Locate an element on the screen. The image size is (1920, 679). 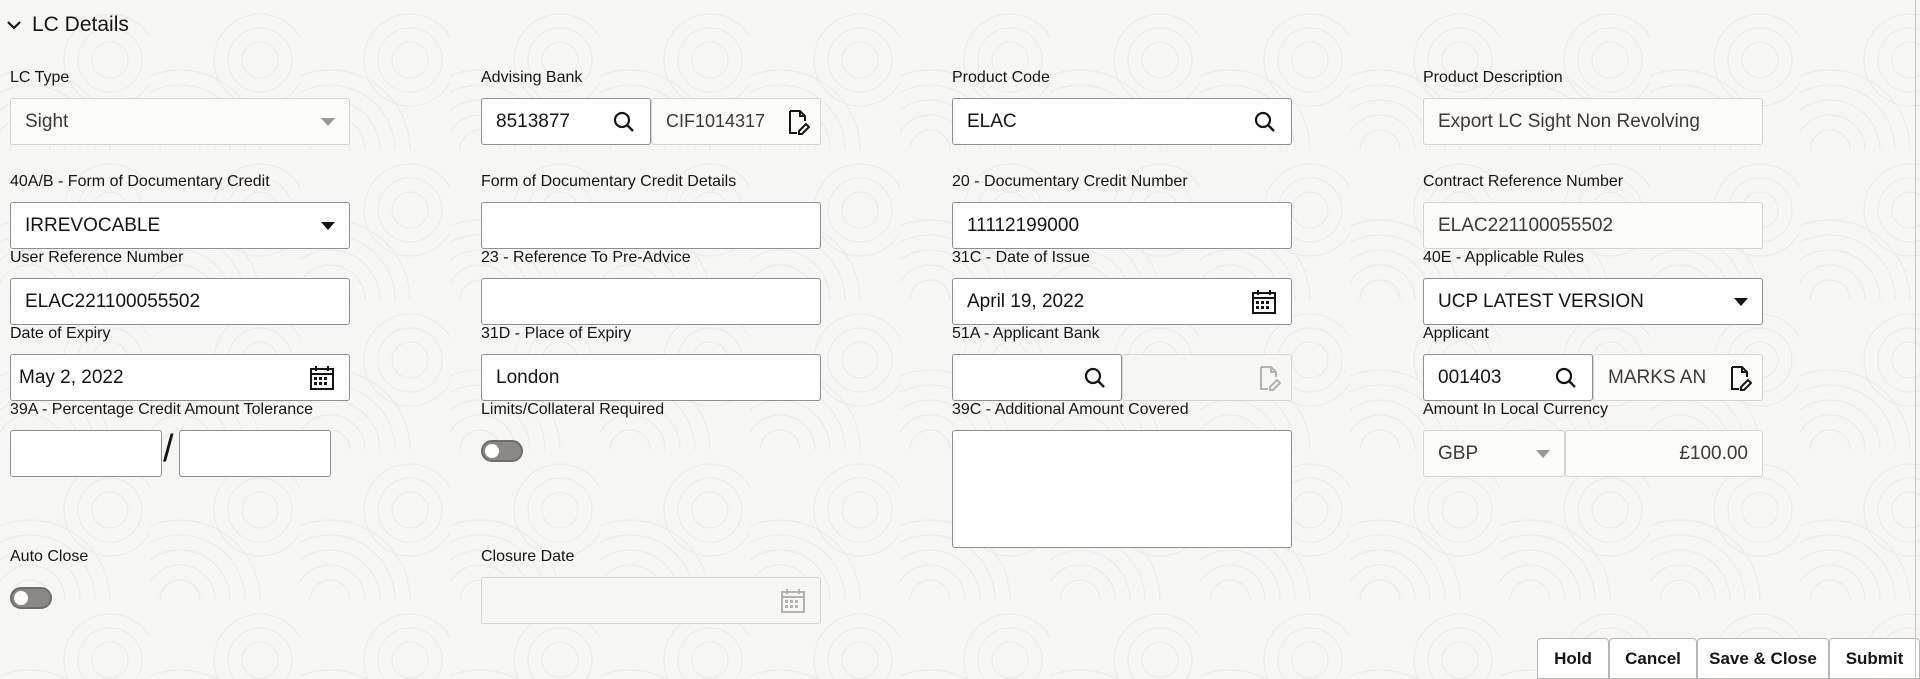
hold-button: Hold is located at coordinates (1573, 658).